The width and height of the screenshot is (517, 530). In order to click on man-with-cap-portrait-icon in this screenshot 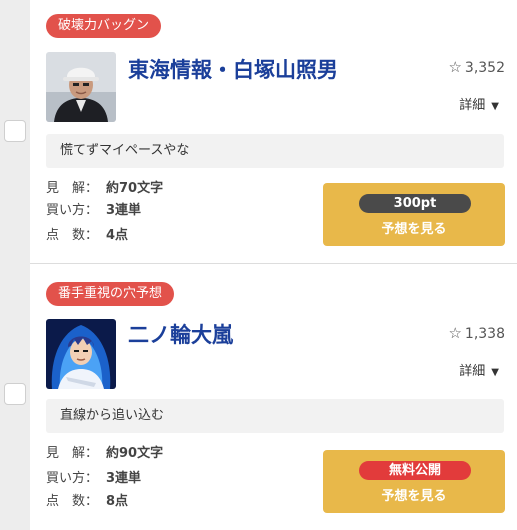, I will do `click(81, 87)`.